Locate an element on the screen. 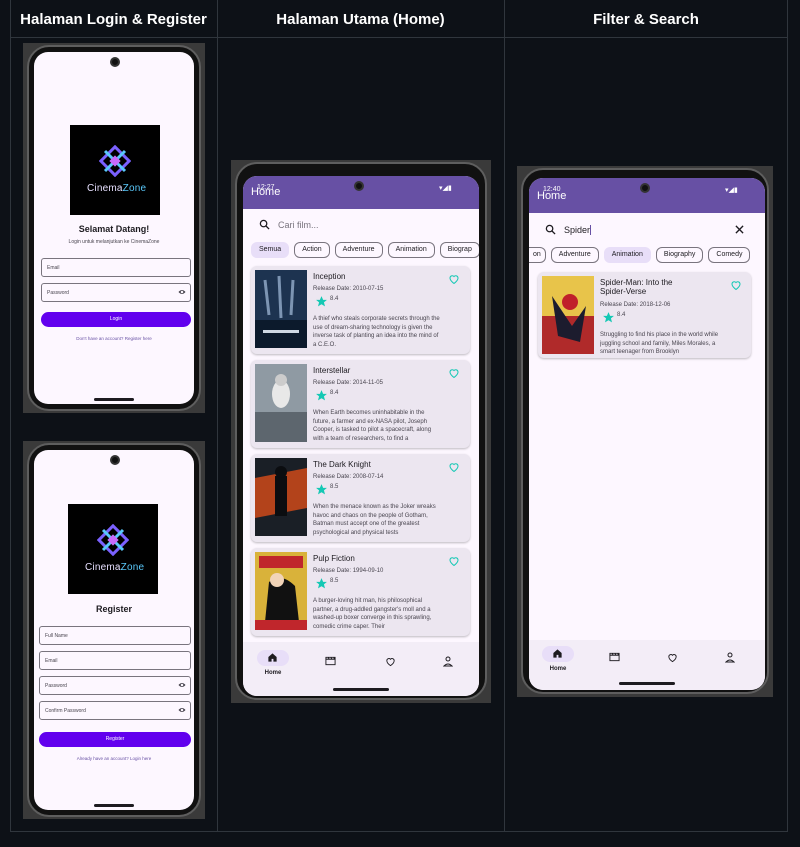  login-link: Already have an account? Login here is located at coordinates (114, 758).